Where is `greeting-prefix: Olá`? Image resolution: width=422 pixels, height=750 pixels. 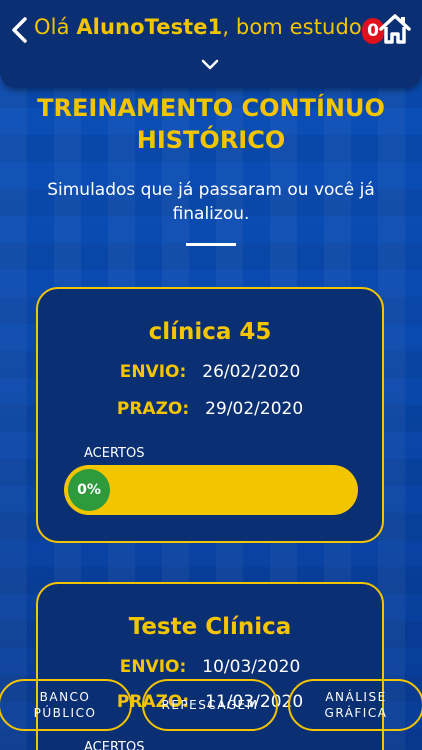 greeting-prefix: Olá is located at coordinates (55, 27).